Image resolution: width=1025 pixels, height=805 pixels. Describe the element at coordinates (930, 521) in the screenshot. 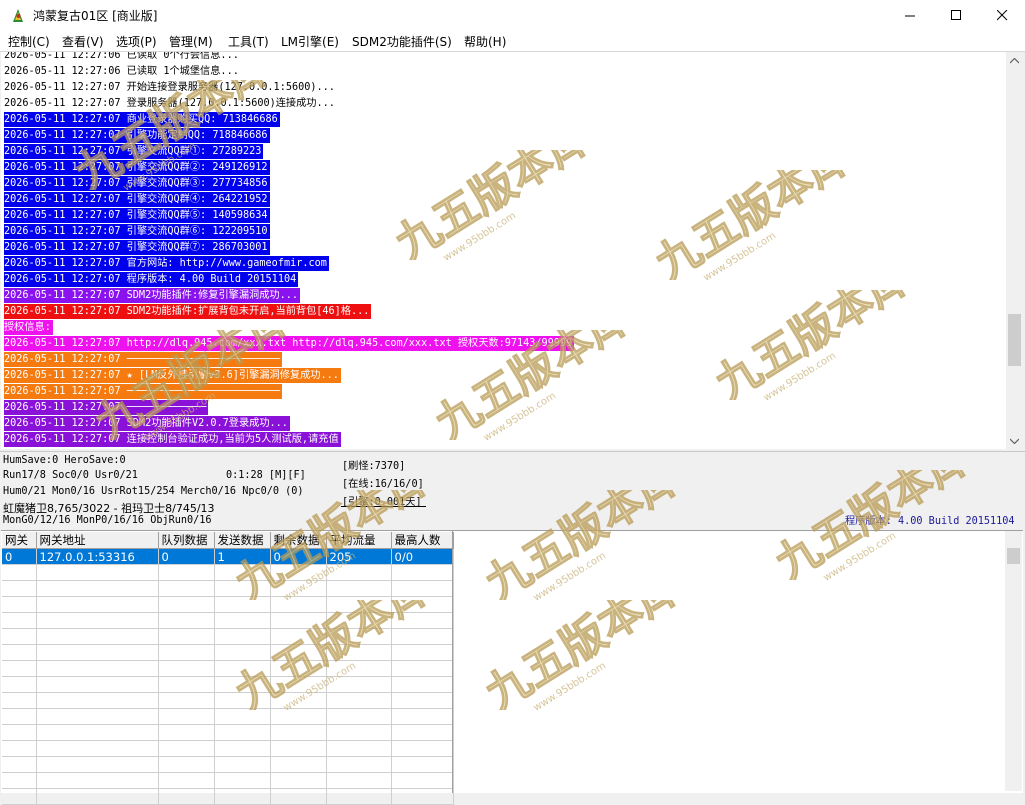

I see `version-label: 程序版本: 4.00 Build 20151104` at that location.